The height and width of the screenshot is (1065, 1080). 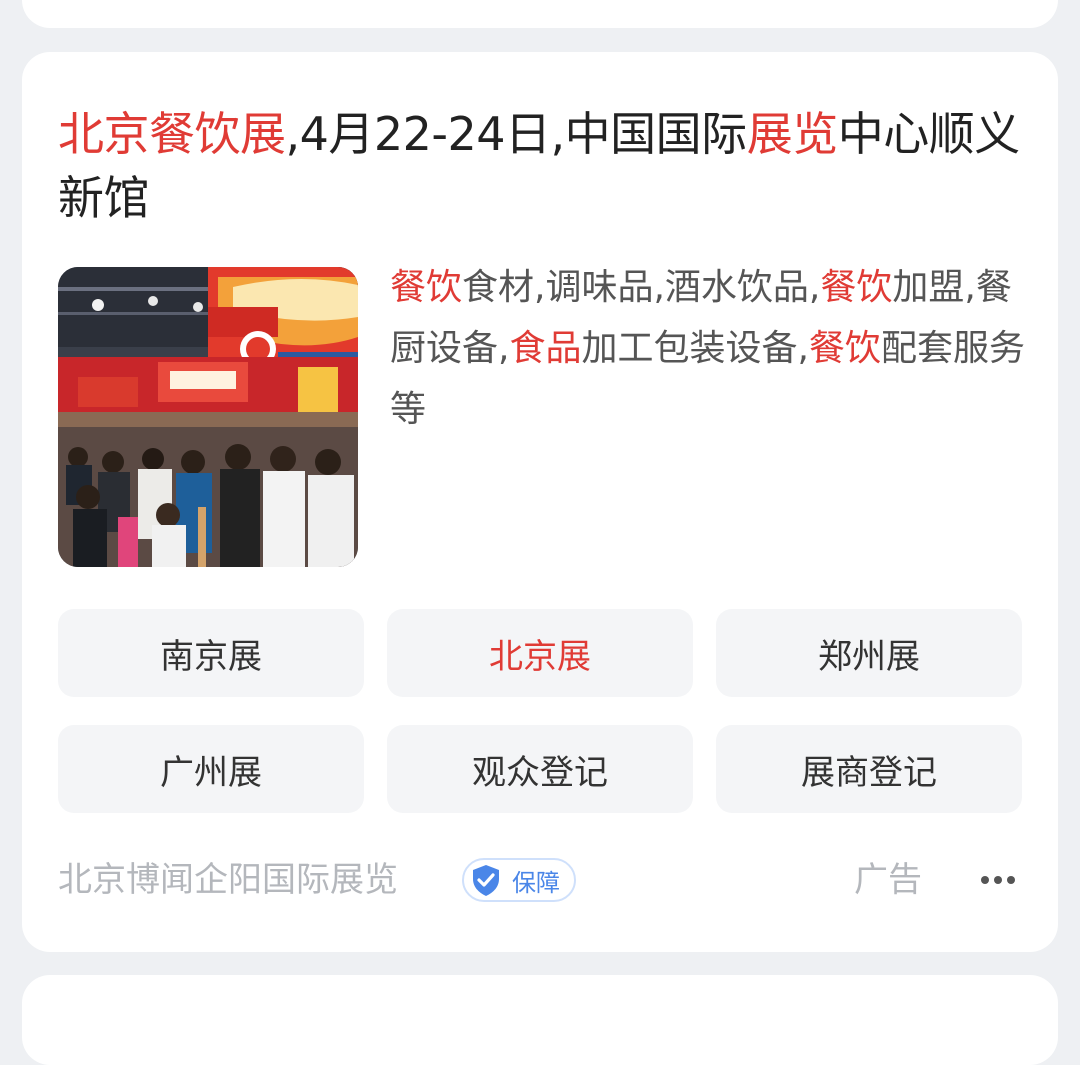 What do you see at coordinates (516, 134) in the screenshot?
I see `title-text: ,4月22-24日,中国国际` at bounding box center [516, 134].